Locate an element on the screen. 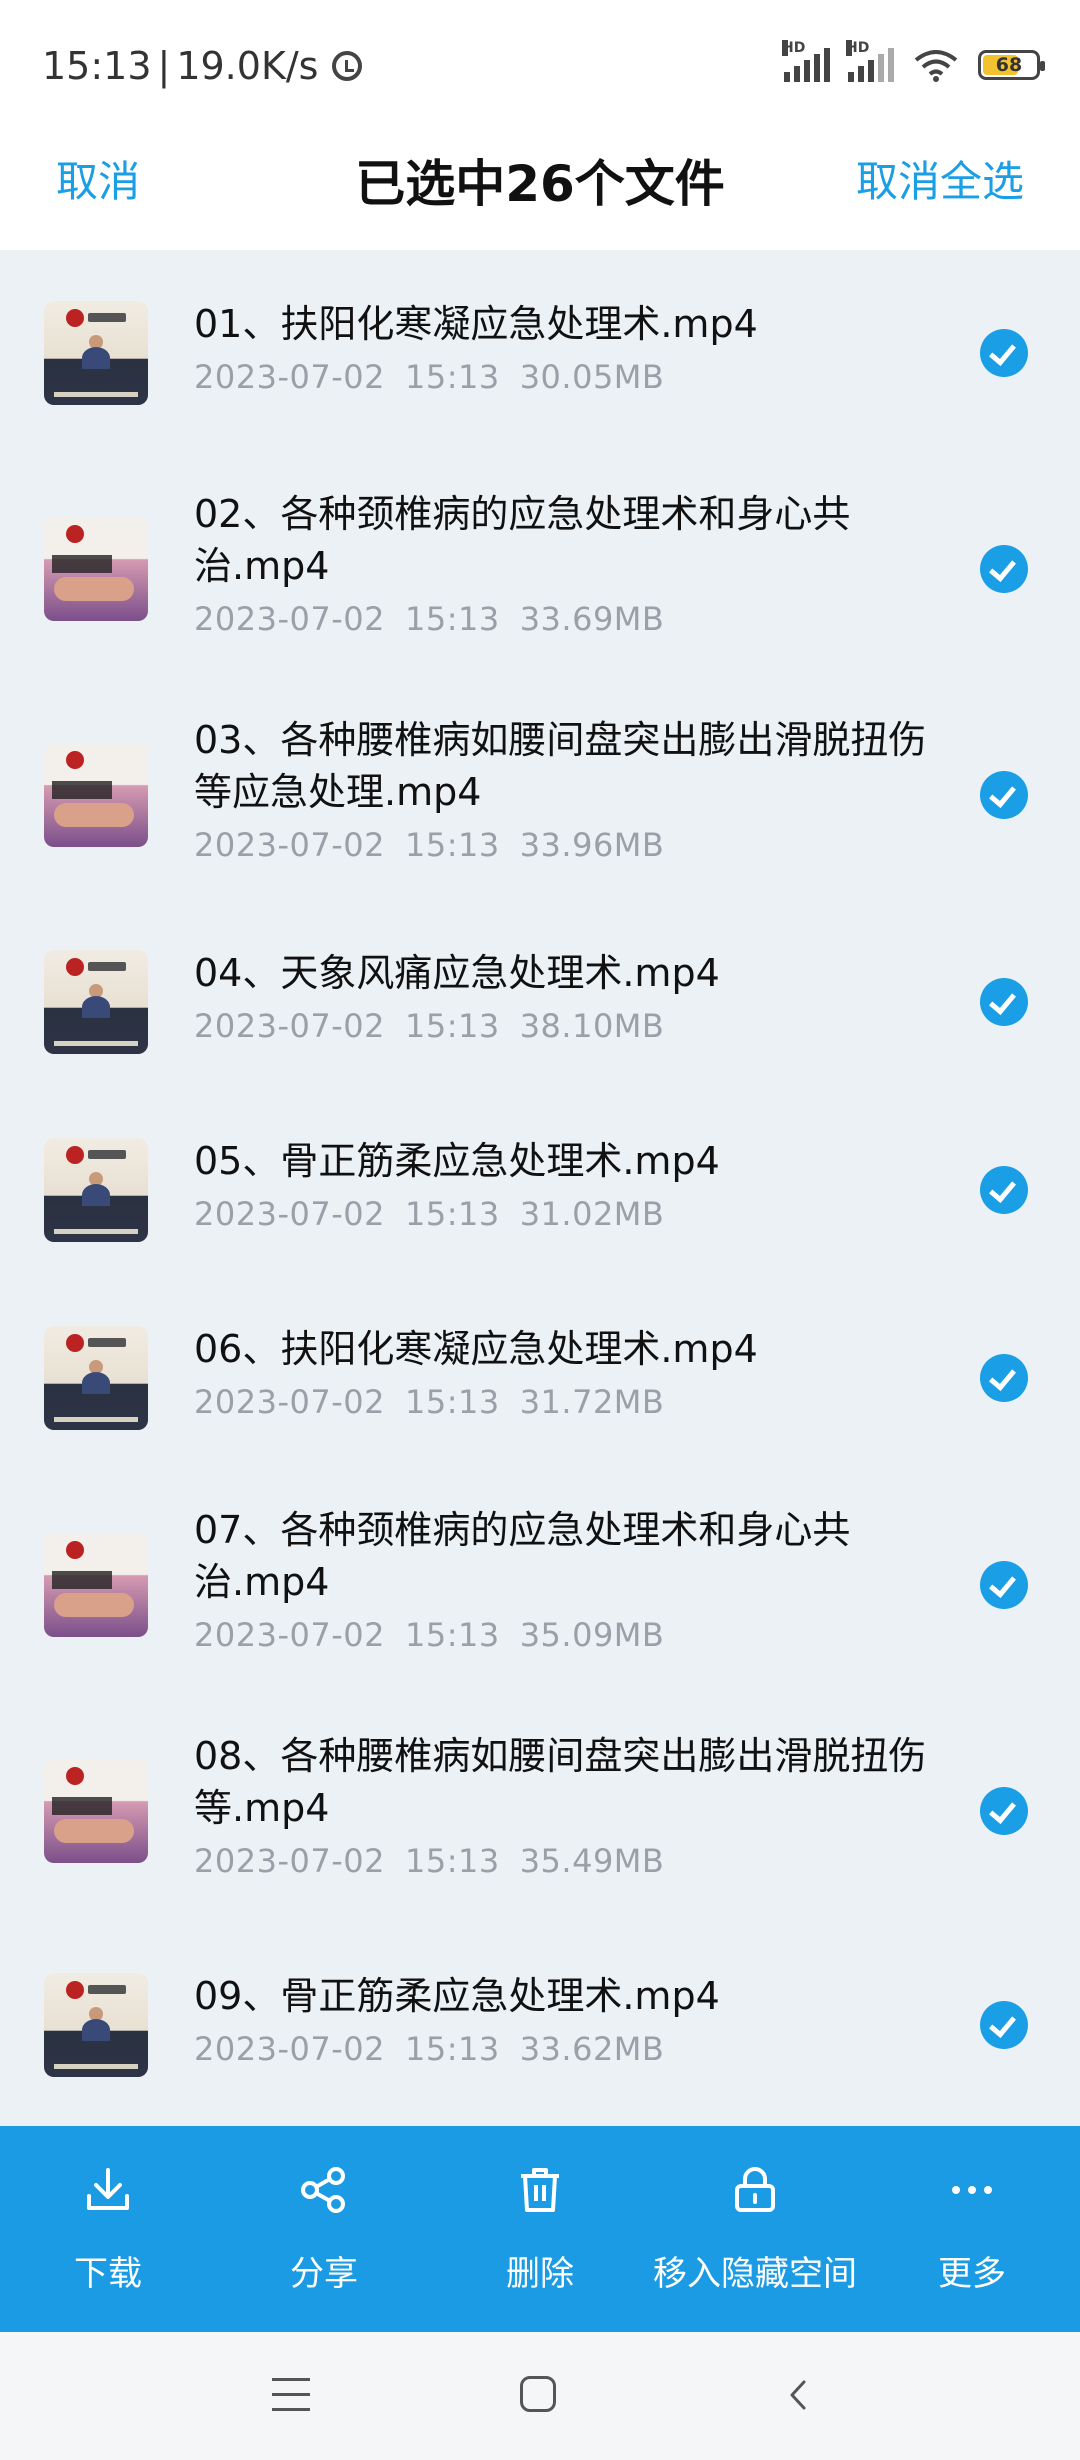 Image resolution: width=1080 pixels, height=2460 pixels. file-meta: 2023-07-02 15:13 35.09MB is located at coordinates (429, 1635).